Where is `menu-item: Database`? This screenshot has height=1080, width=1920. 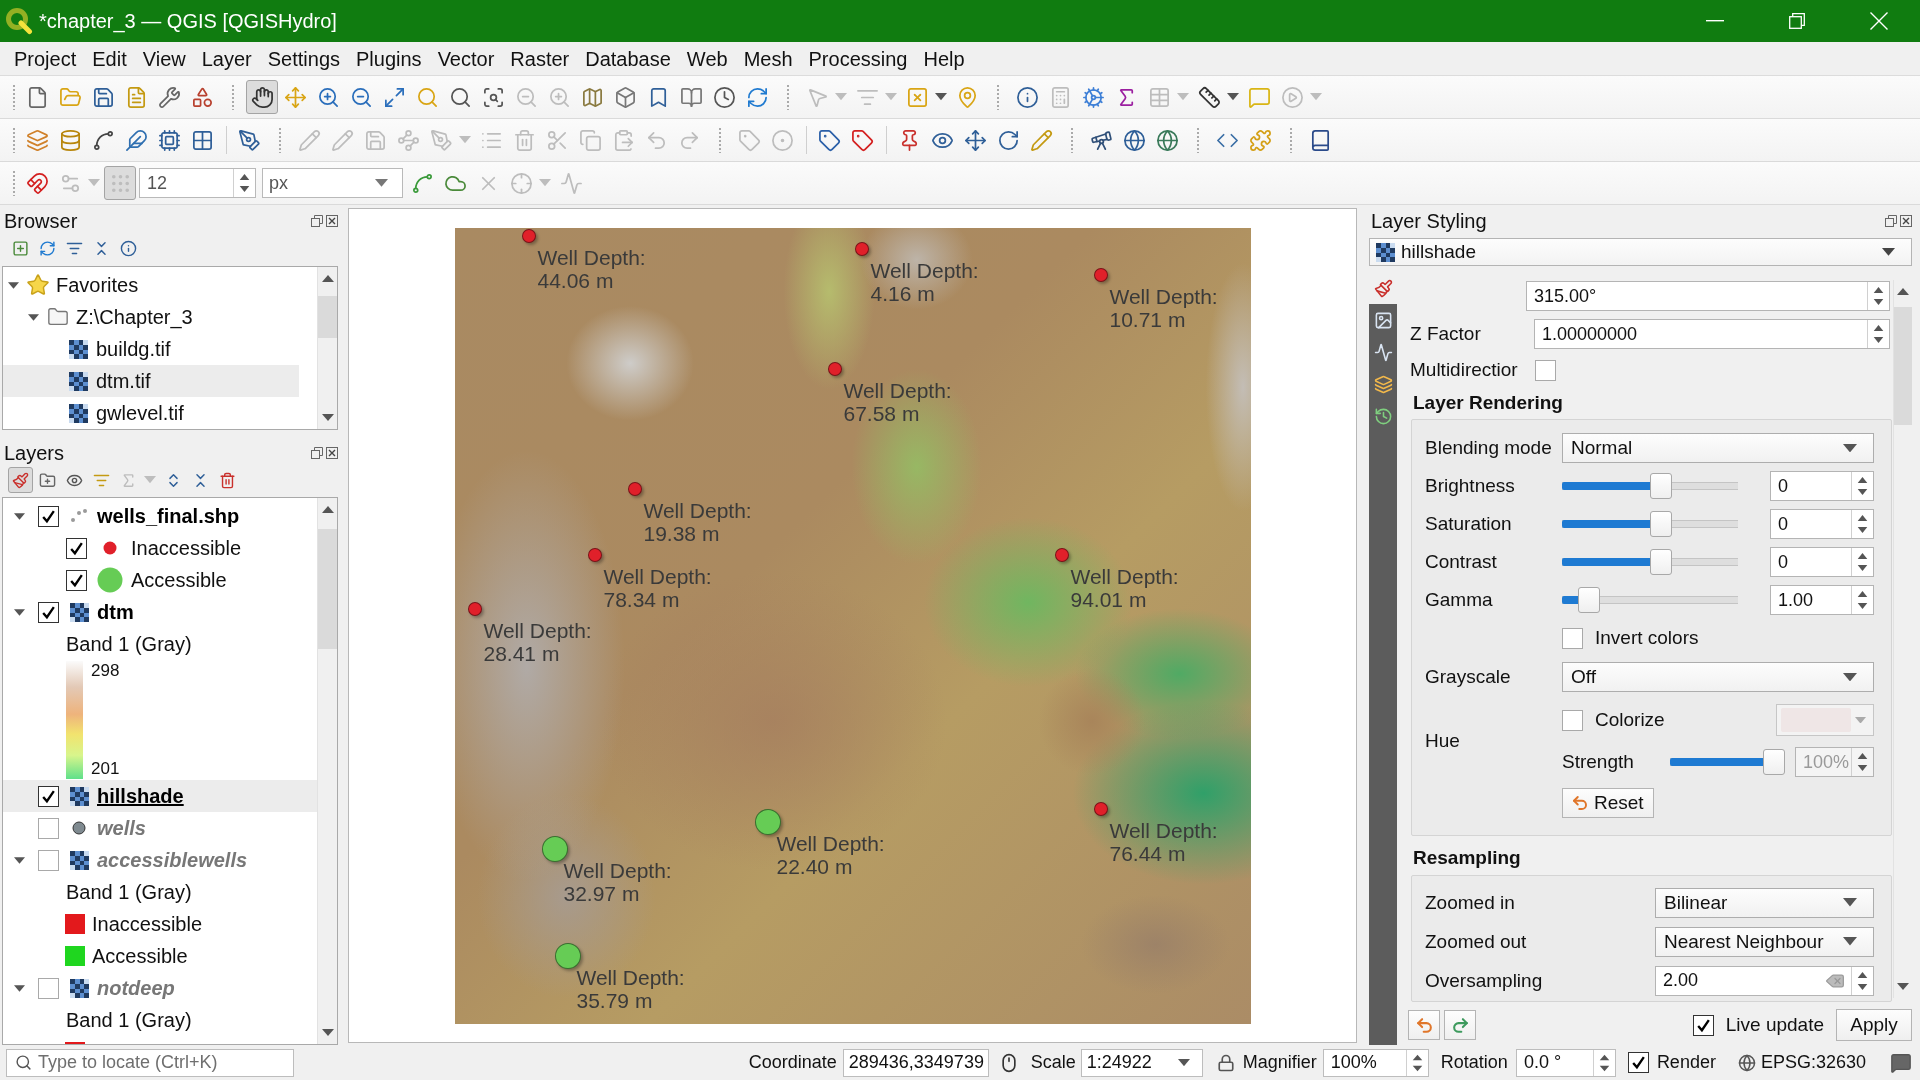 menu-item: Database is located at coordinates (628, 58).